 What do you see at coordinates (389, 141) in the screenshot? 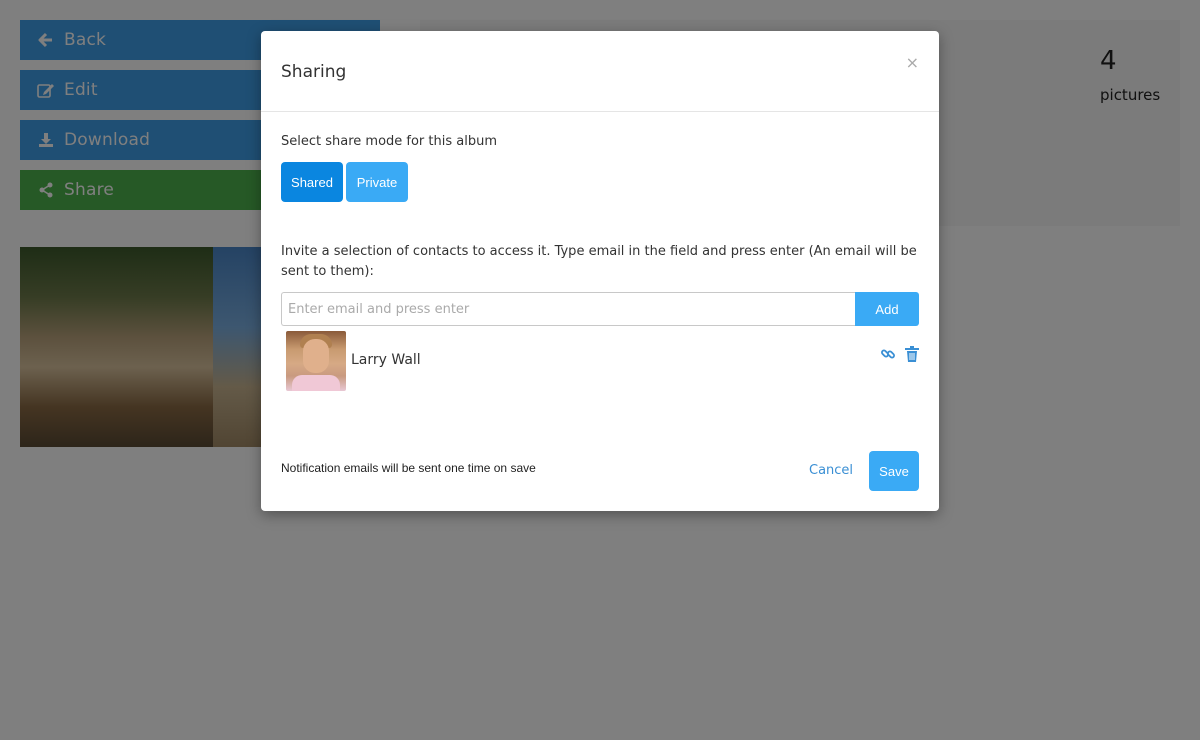
I see `share-mode-label: Select share mode for this album` at bounding box center [389, 141].